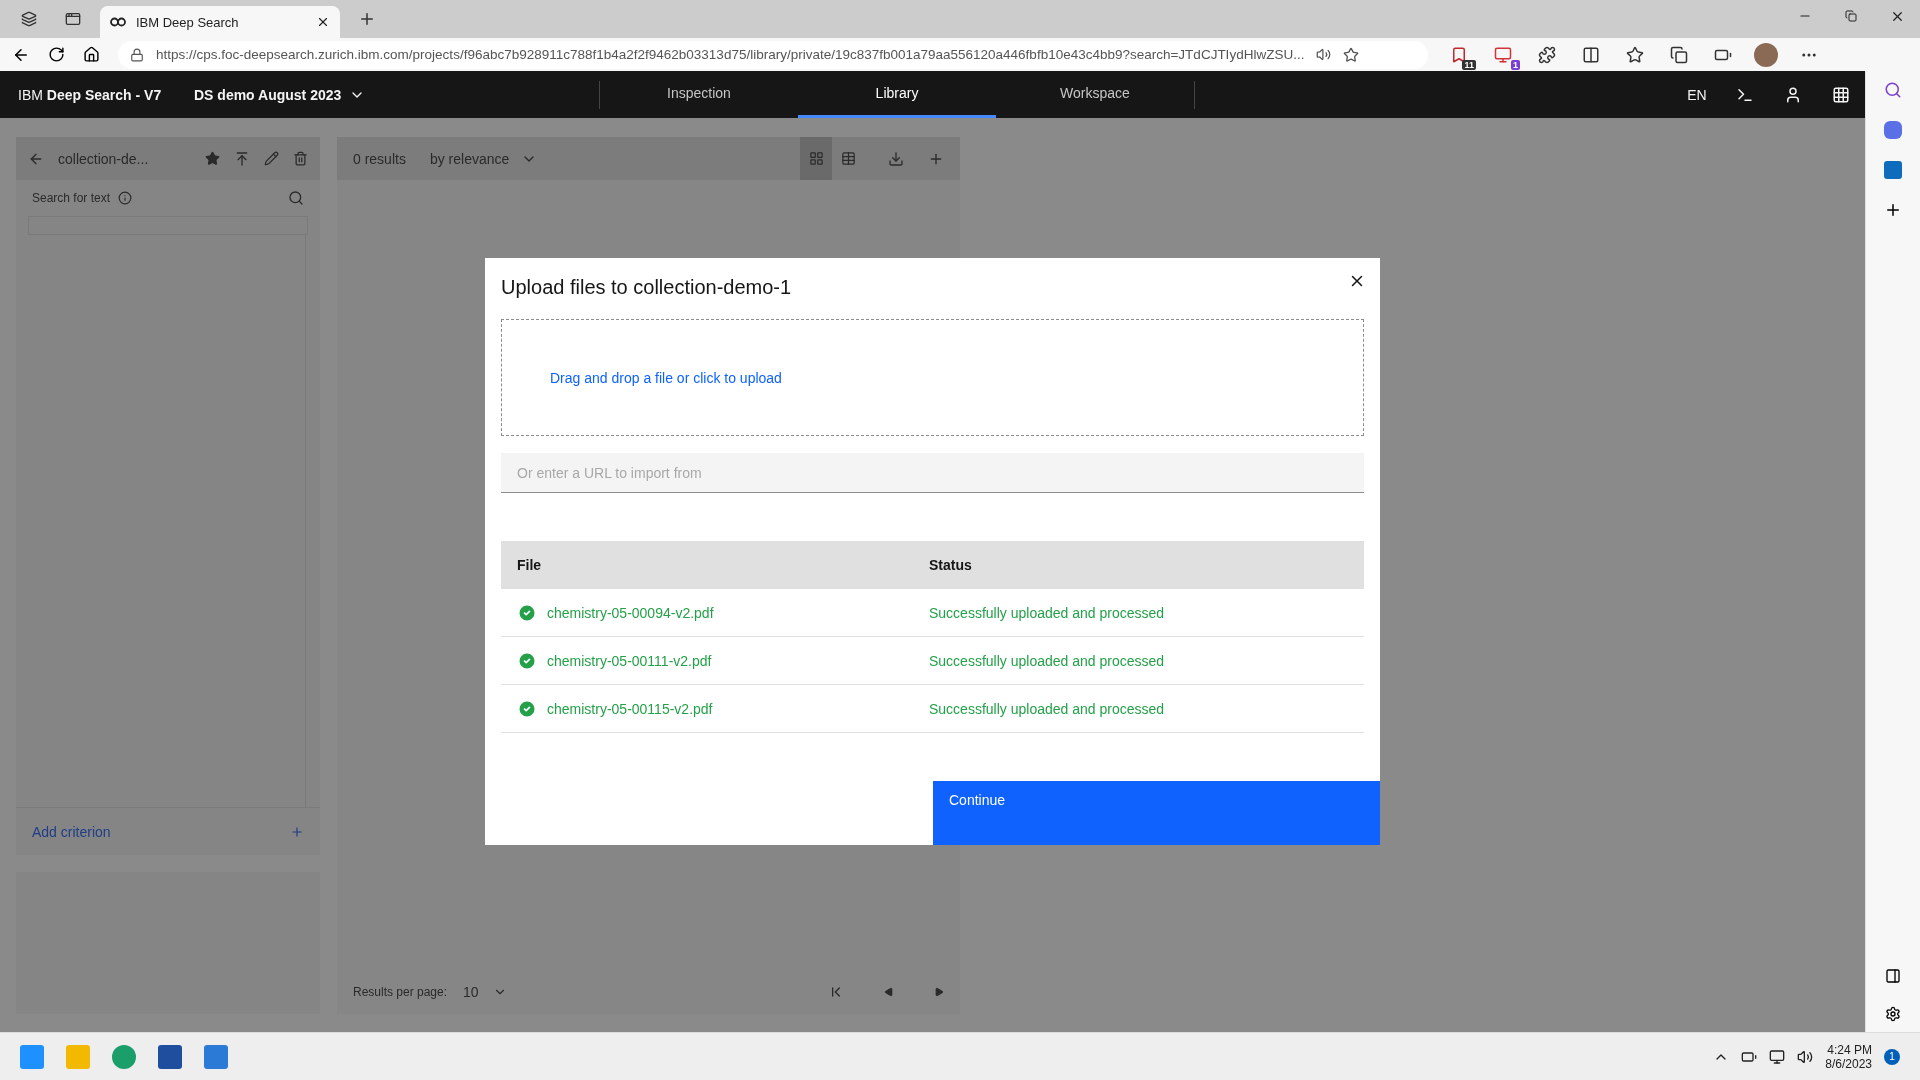 The width and height of the screenshot is (1920, 1080). What do you see at coordinates (699, 94) in the screenshot?
I see `nav-tab: Inspection` at bounding box center [699, 94].